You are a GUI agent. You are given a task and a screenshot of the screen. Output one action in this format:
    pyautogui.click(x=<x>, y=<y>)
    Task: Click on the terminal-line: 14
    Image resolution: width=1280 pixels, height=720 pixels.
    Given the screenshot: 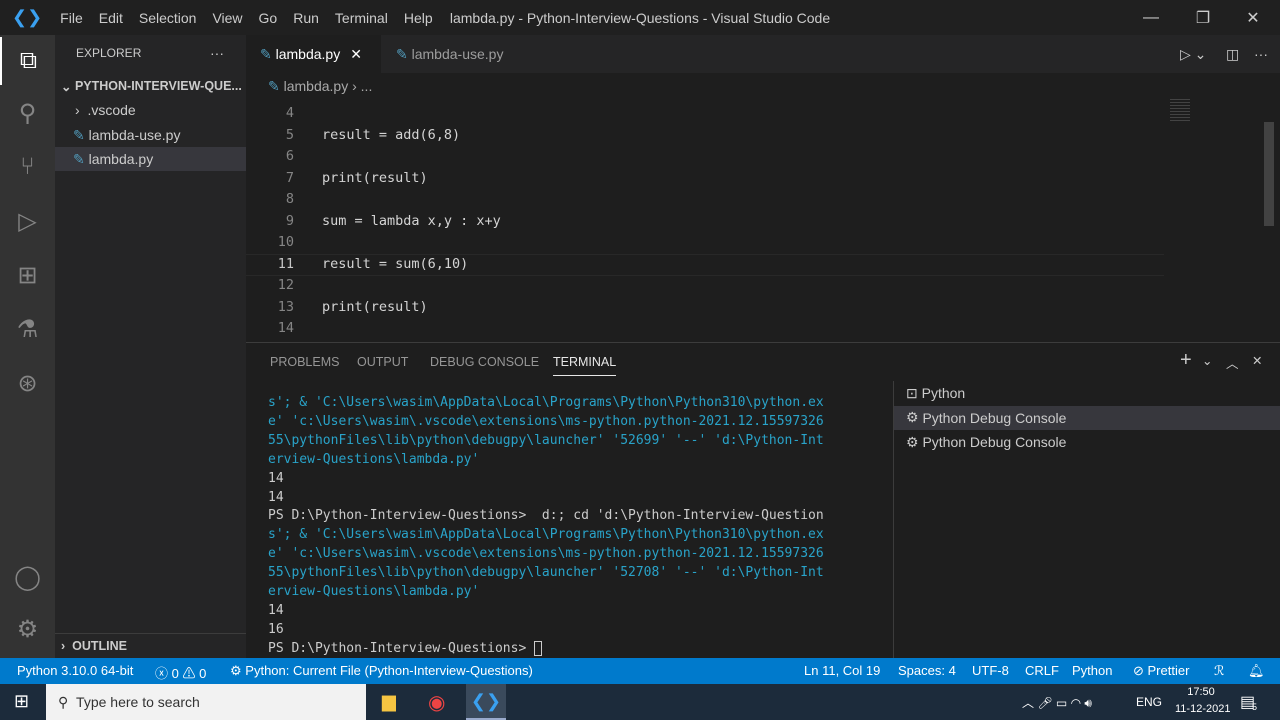 What is the action you would take?
    pyautogui.click(x=276, y=497)
    